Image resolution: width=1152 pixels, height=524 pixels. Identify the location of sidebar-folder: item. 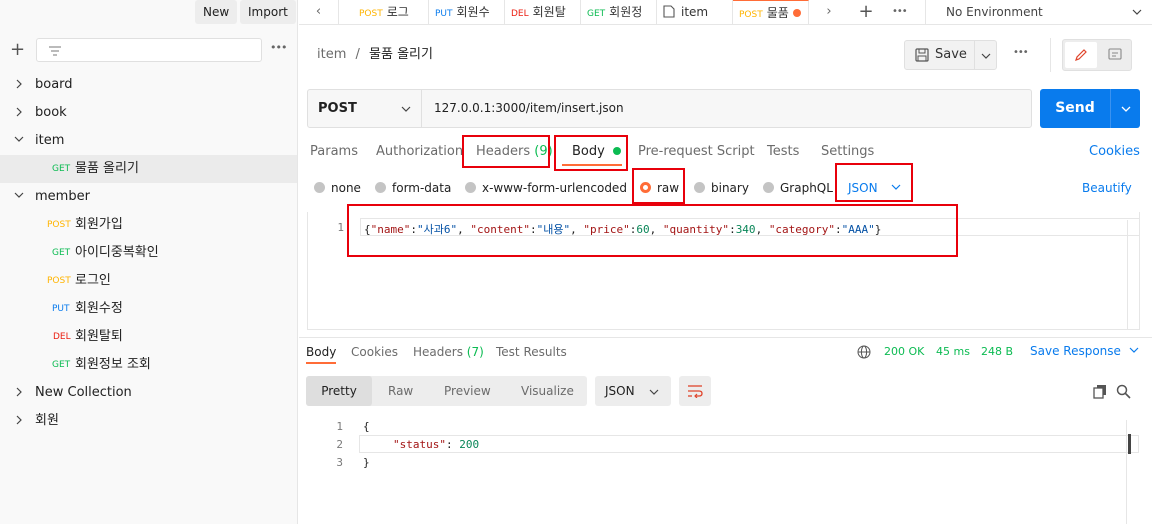
(148, 141).